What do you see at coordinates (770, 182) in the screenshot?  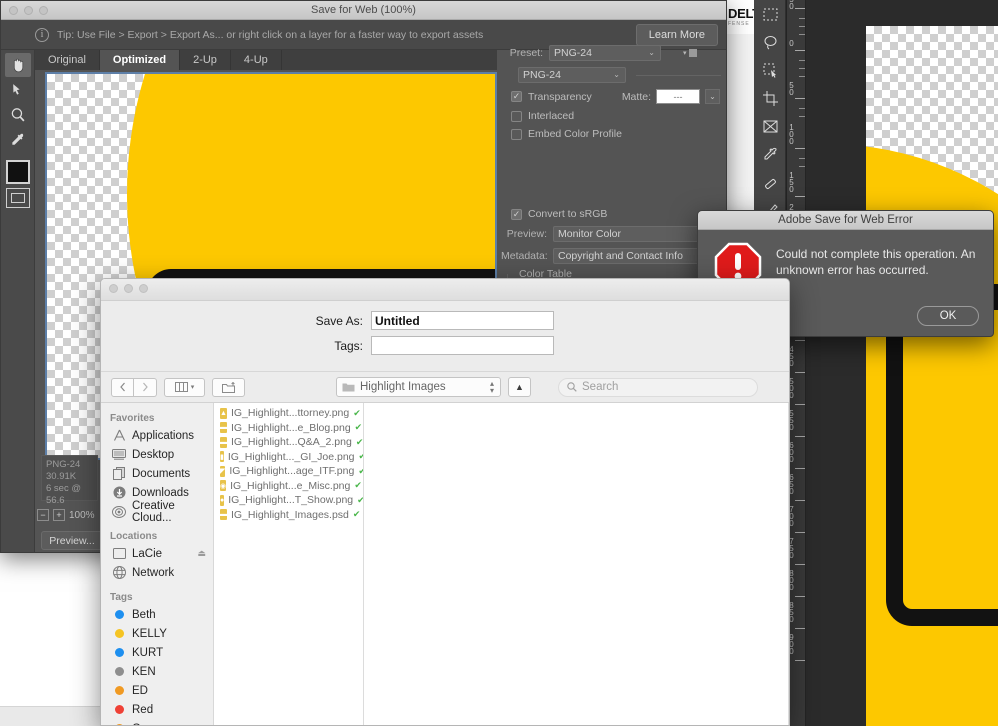 I see `healing-brush-icon` at bounding box center [770, 182].